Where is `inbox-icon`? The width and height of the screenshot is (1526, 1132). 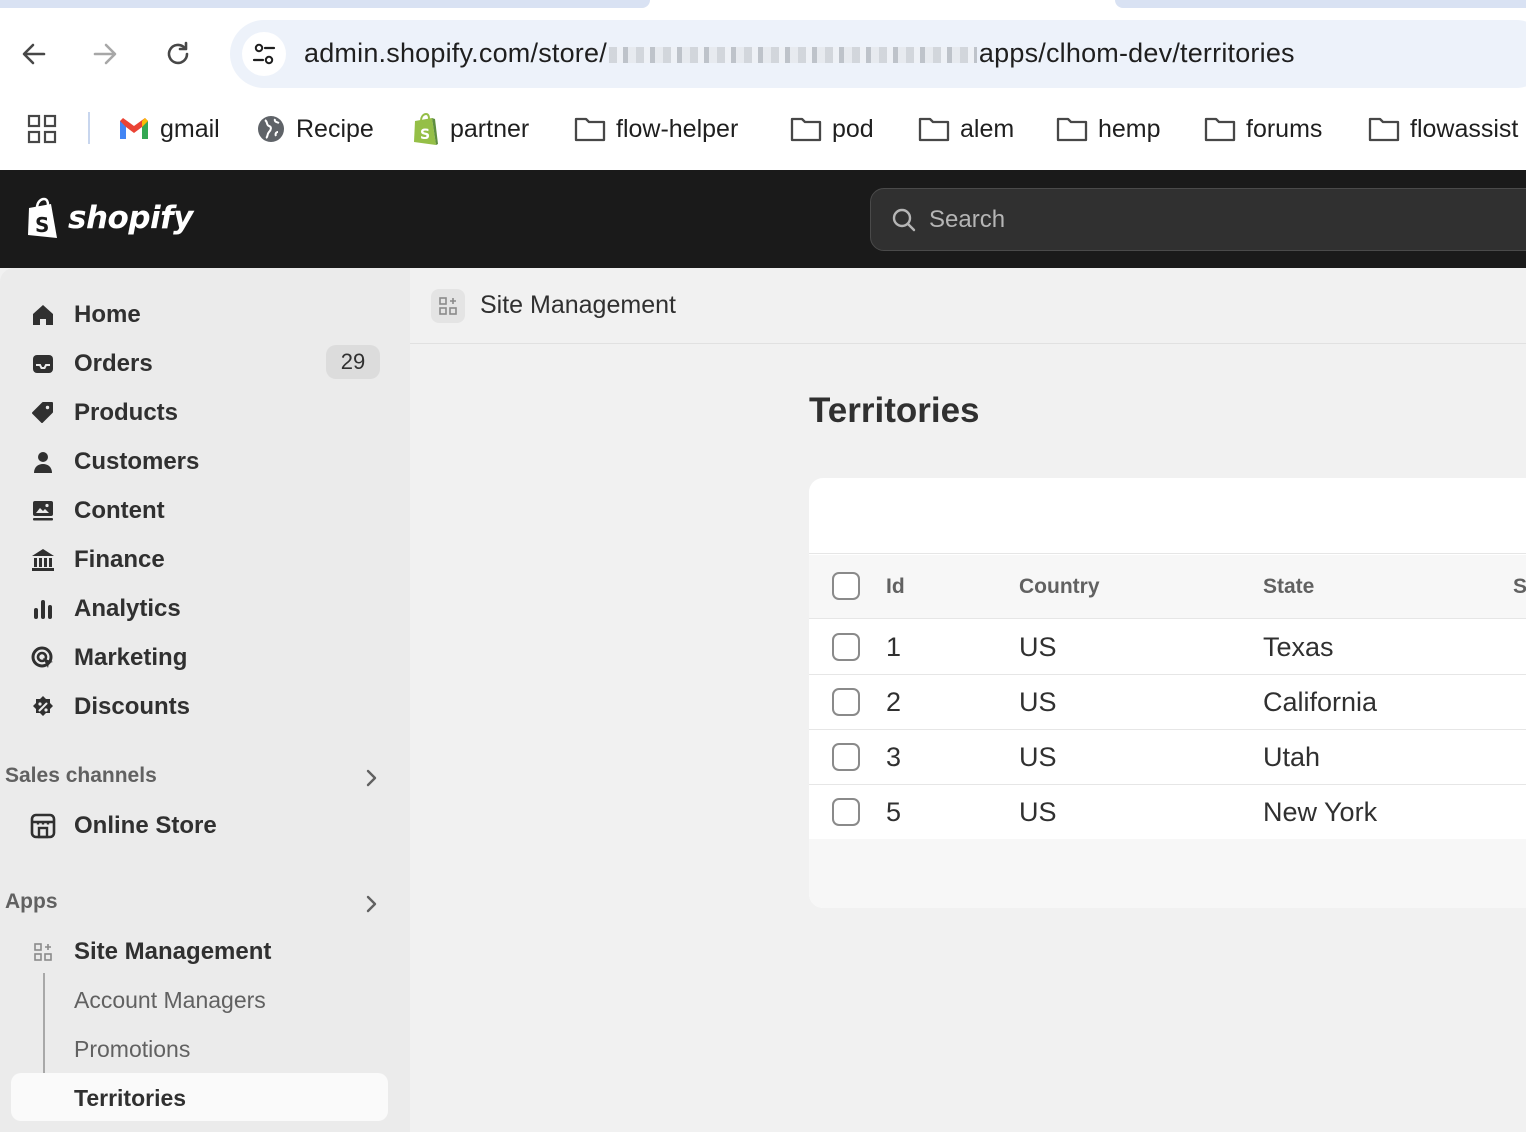 inbox-icon is located at coordinates (43, 364).